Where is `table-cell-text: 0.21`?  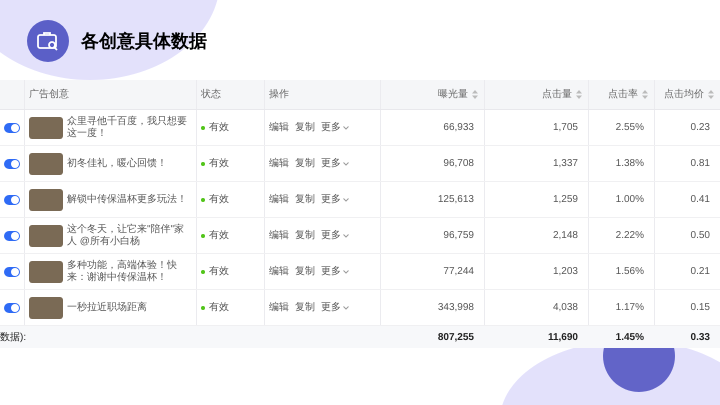
table-cell-text: 0.21 is located at coordinates (700, 272).